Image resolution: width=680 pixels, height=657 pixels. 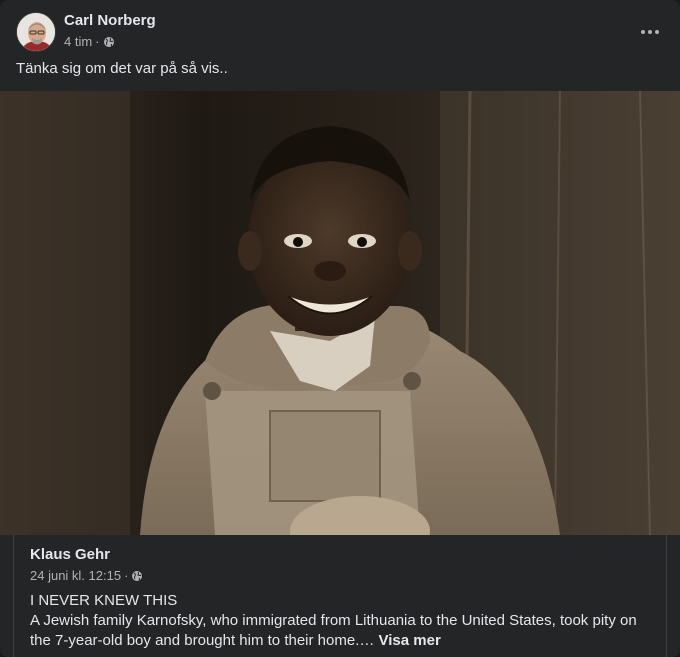 I want to click on shared-post-time: 24 juni kl. 12:15, so click(x=75, y=575).